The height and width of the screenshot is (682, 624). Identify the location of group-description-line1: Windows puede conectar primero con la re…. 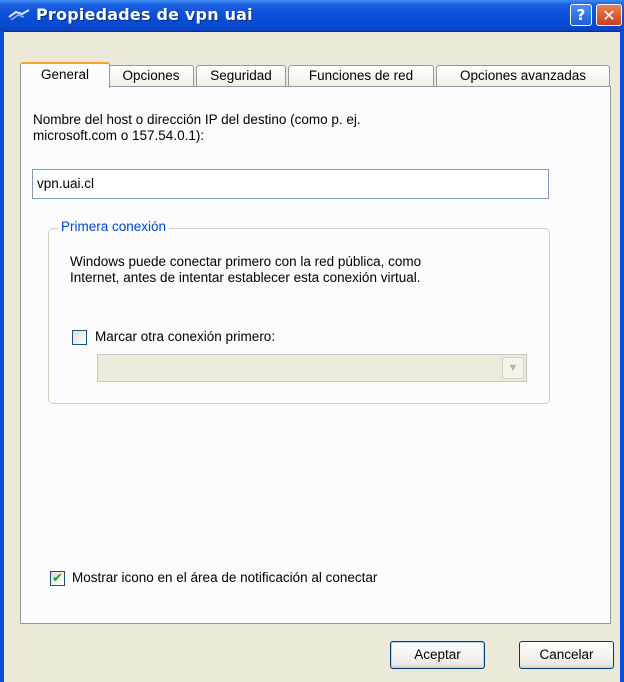
(246, 261).